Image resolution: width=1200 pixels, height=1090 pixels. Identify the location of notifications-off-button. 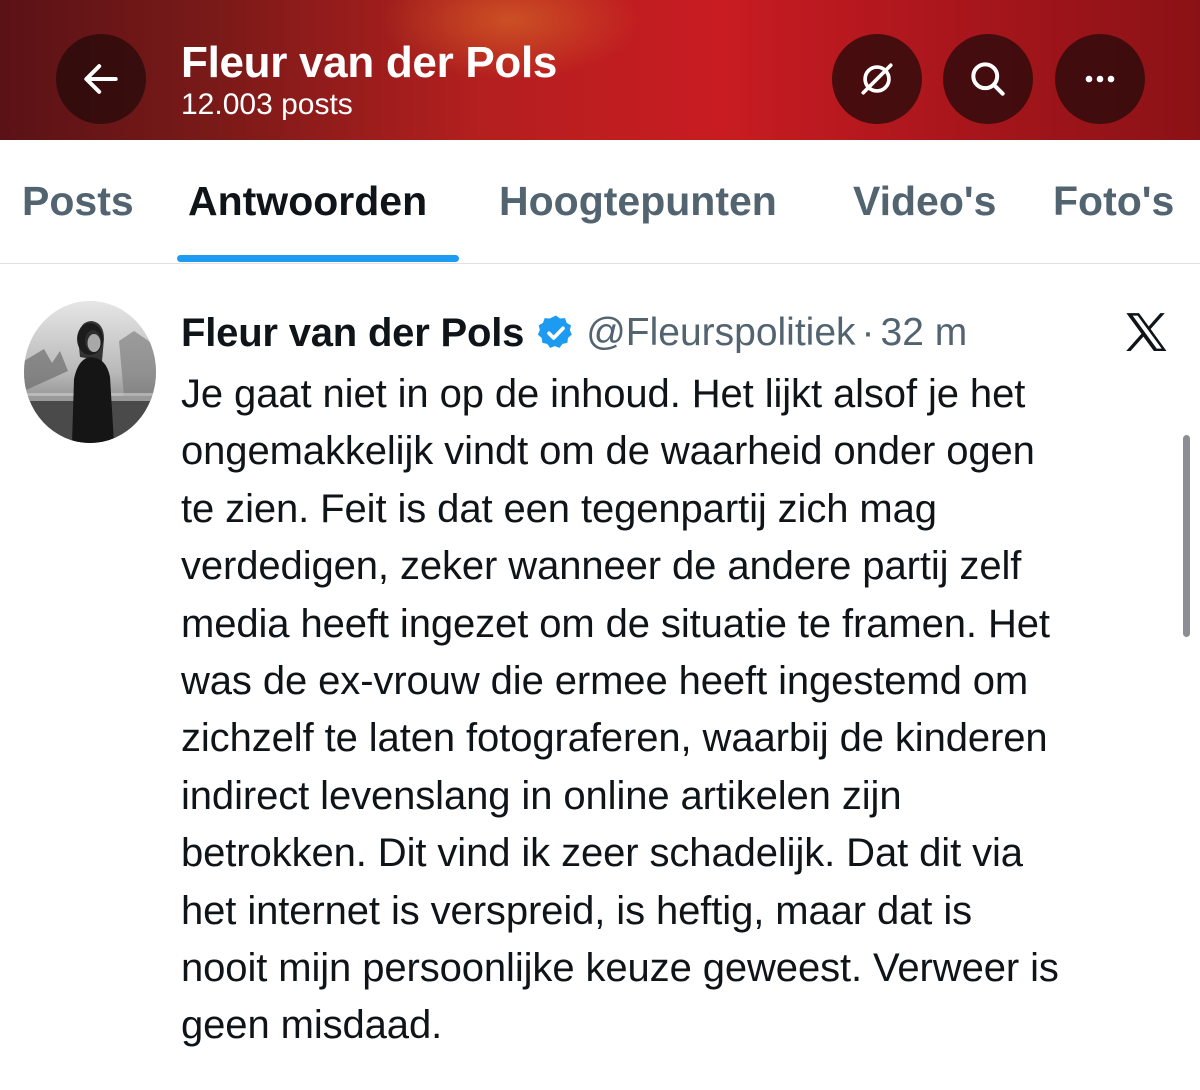
(877, 79).